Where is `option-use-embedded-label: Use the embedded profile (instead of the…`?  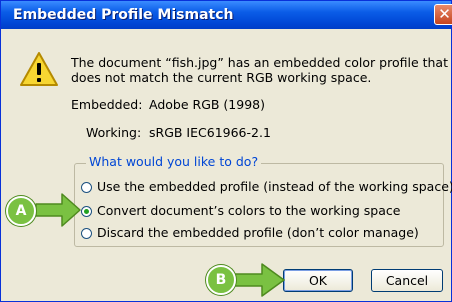 option-use-embedded-label: Use the embedded profile (instead of the… is located at coordinates (274, 186).